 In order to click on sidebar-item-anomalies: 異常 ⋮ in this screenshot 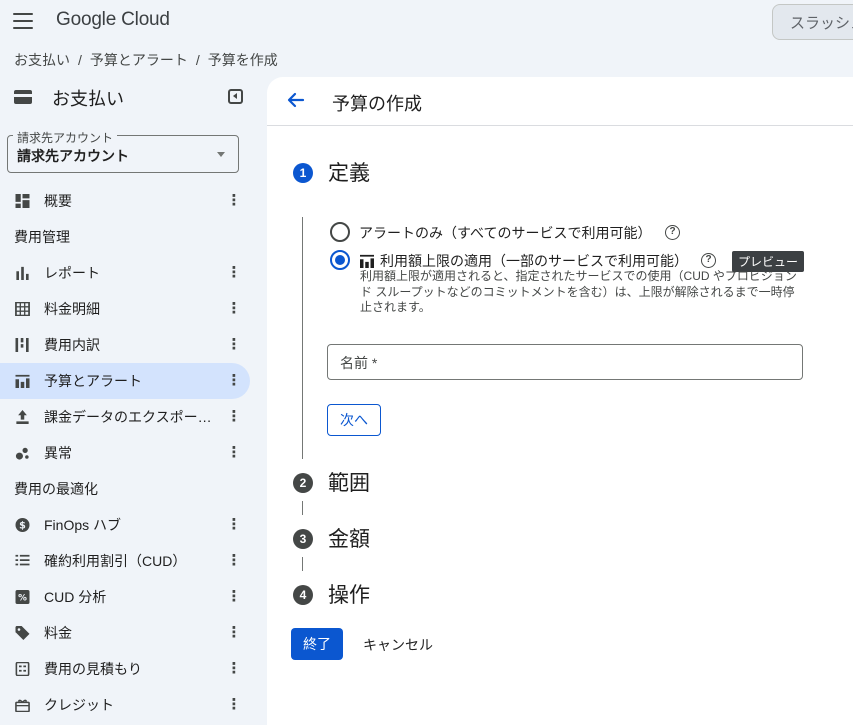, I will do `click(125, 453)`.